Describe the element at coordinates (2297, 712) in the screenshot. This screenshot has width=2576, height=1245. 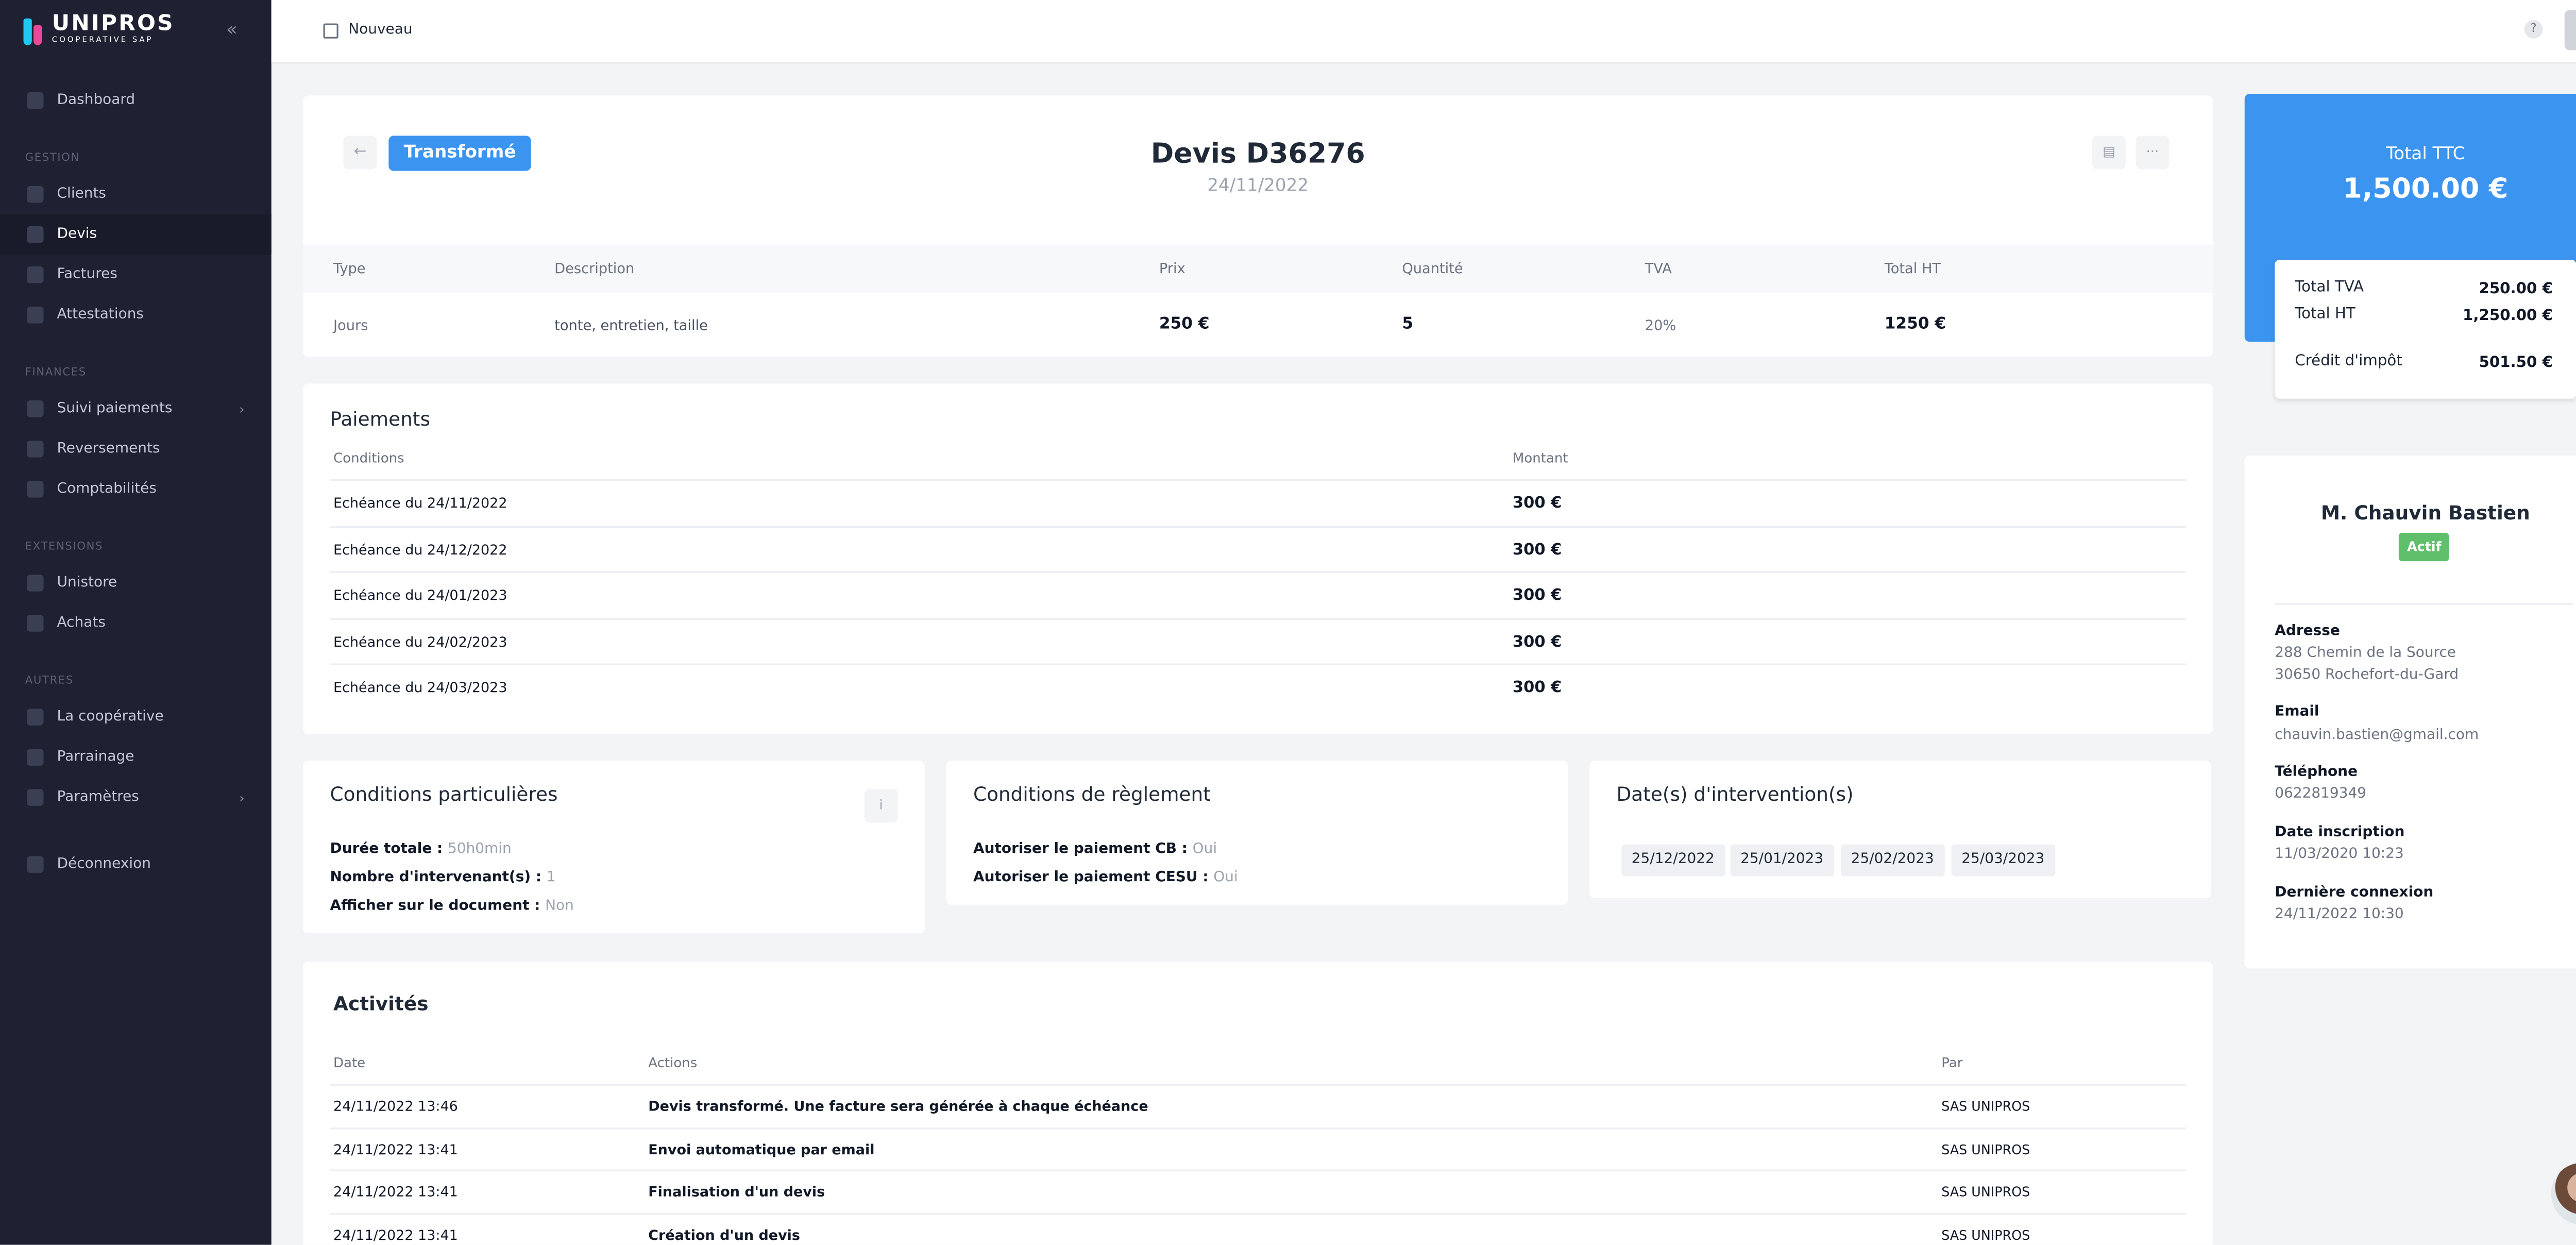
I see `email-label: Email` at that location.